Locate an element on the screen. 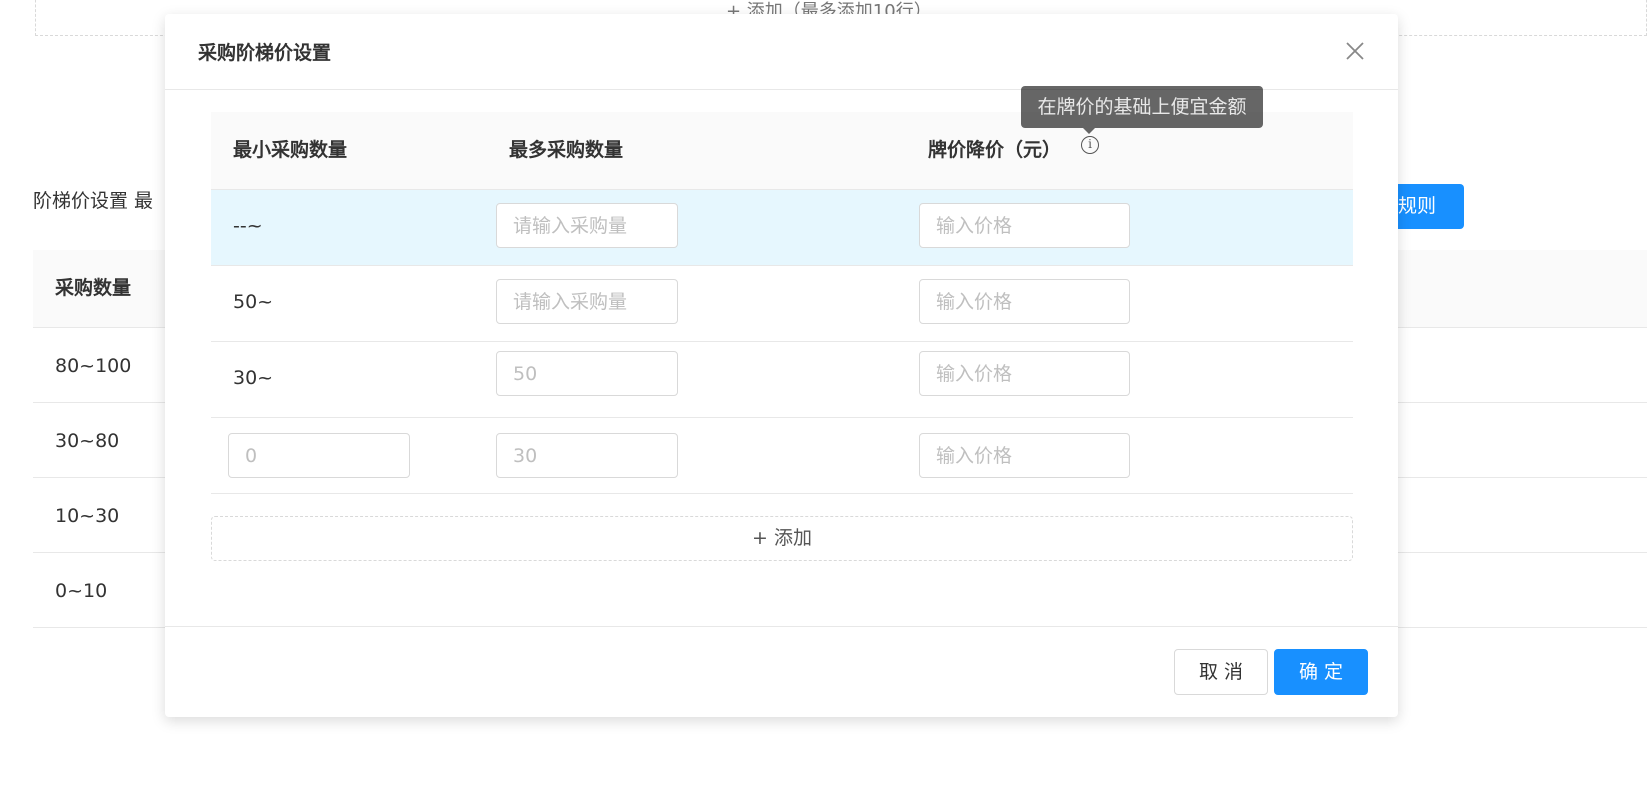  modal-title: 采购阶梯价设置 is located at coordinates (265, 53).